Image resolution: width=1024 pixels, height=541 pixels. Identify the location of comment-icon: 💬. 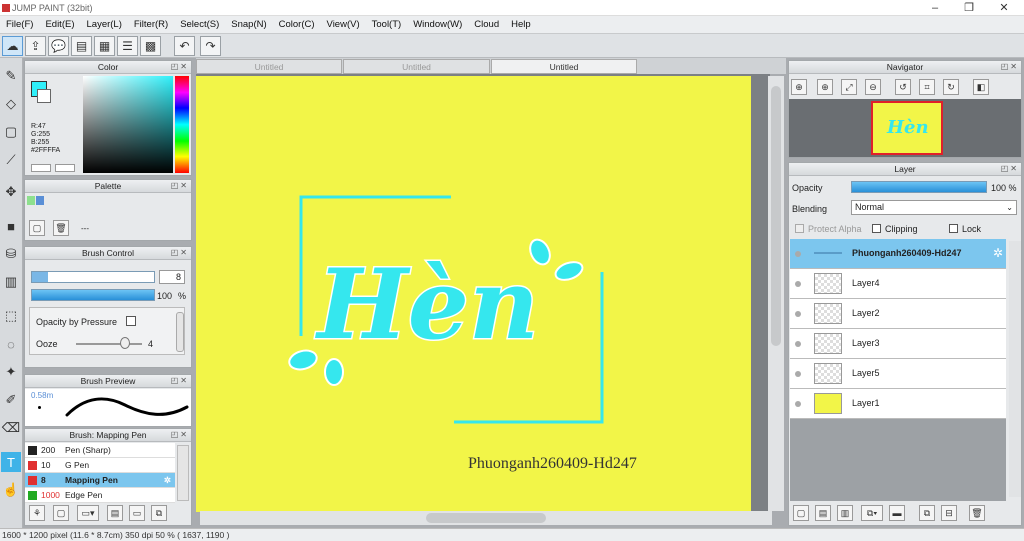
(58, 46).